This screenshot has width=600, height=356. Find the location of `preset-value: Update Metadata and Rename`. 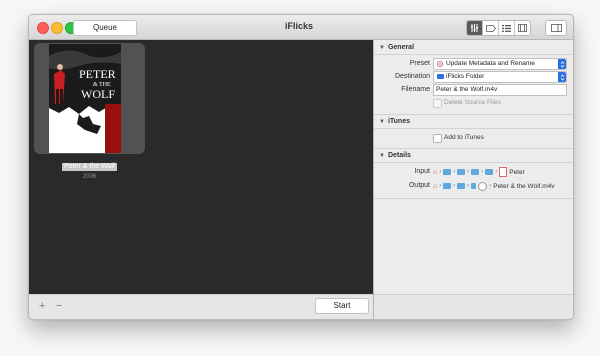

preset-value: Update Metadata and Rename is located at coordinates (490, 63).